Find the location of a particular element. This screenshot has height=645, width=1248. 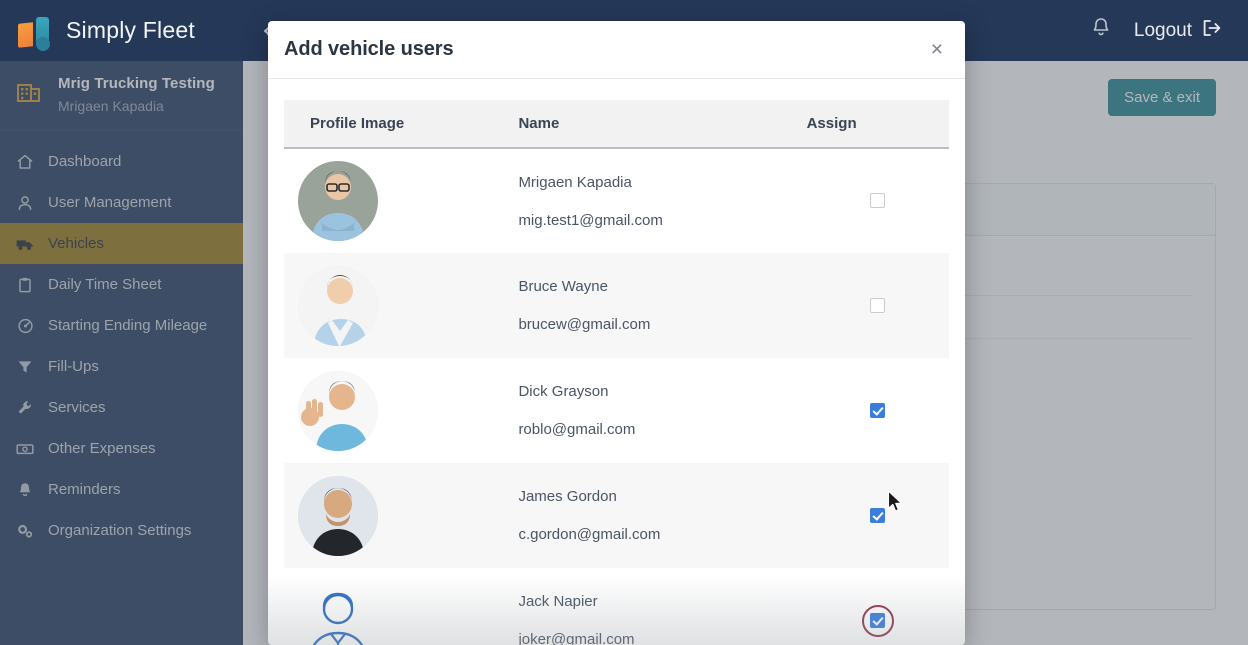

table-row: Dick Grayson roblo@gmail.com is located at coordinates (616, 410).